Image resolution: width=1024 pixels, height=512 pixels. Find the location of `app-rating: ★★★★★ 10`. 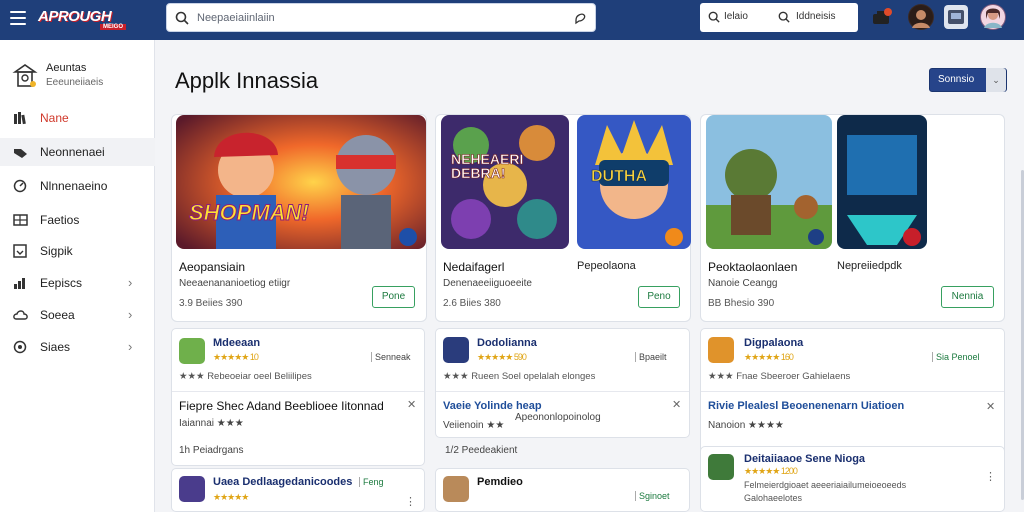

app-rating: ★★★★★ 10 is located at coordinates (236, 357).